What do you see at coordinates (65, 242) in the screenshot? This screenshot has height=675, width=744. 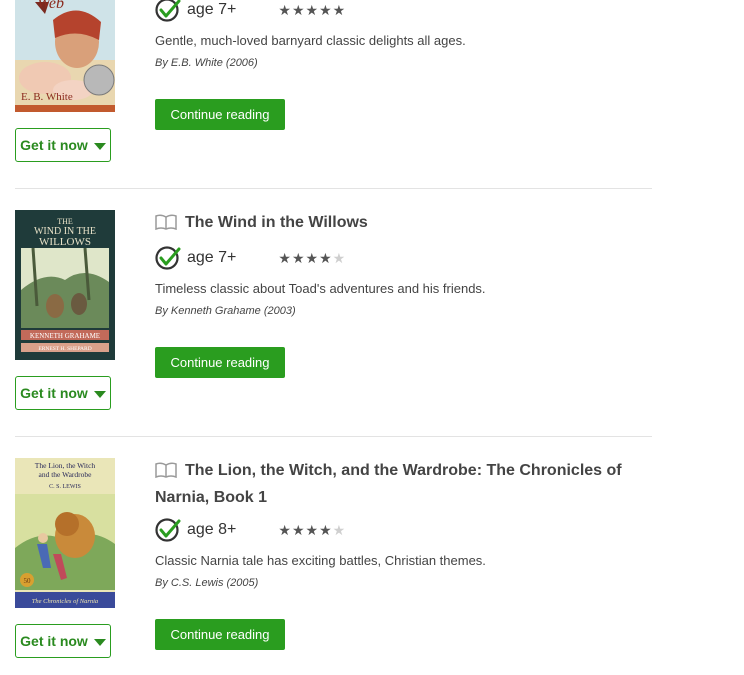 I see `cover-title-line: WILLOWS` at bounding box center [65, 242].